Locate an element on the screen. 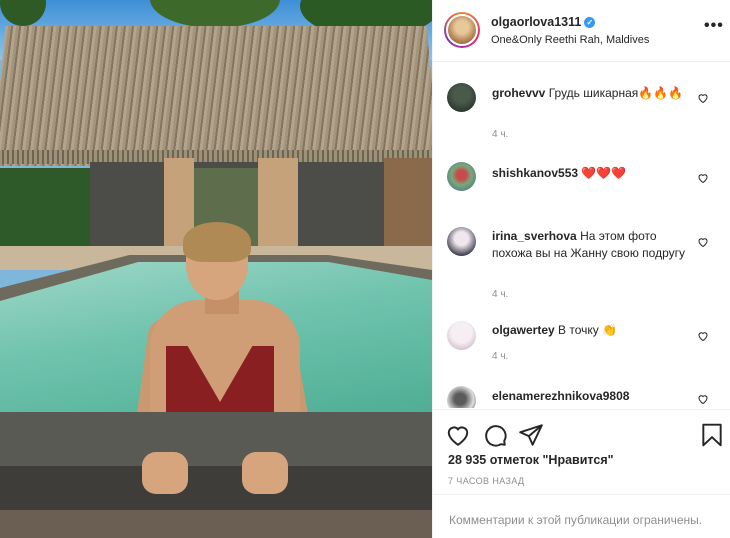 This screenshot has width=730, height=538. author-username-row: olgaorlova1311 ✓ is located at coordinates (543, 22).